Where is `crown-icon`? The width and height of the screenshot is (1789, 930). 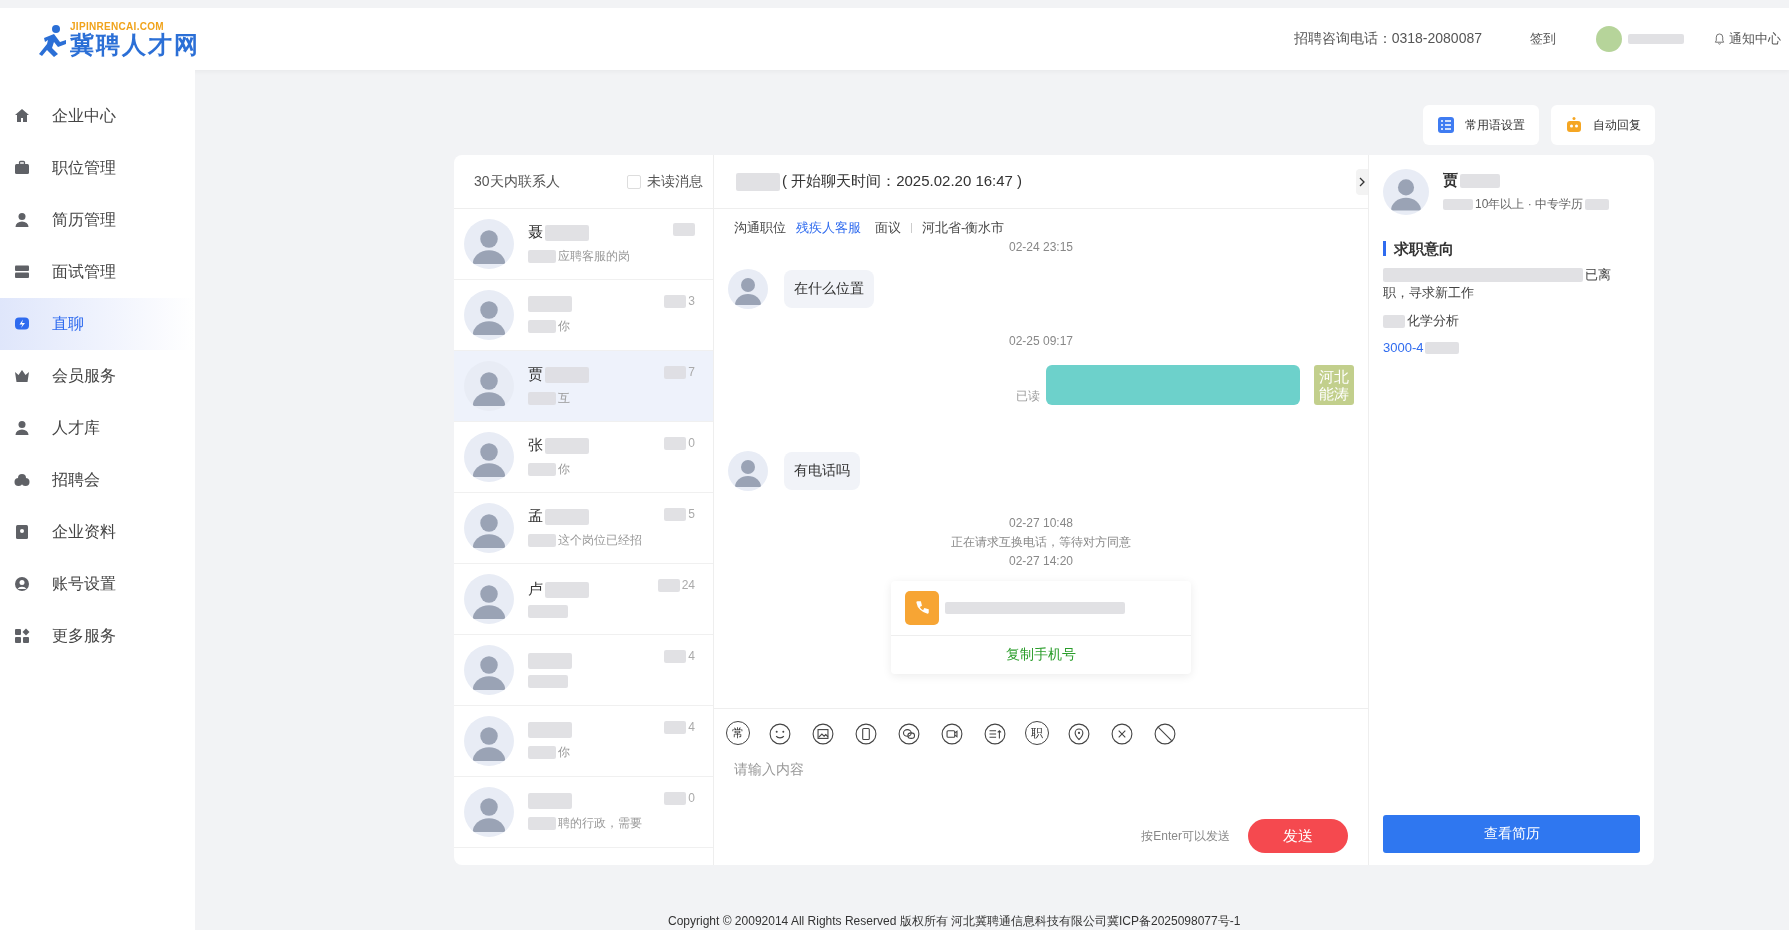 crown-icon is located at coordinates (22, 376).